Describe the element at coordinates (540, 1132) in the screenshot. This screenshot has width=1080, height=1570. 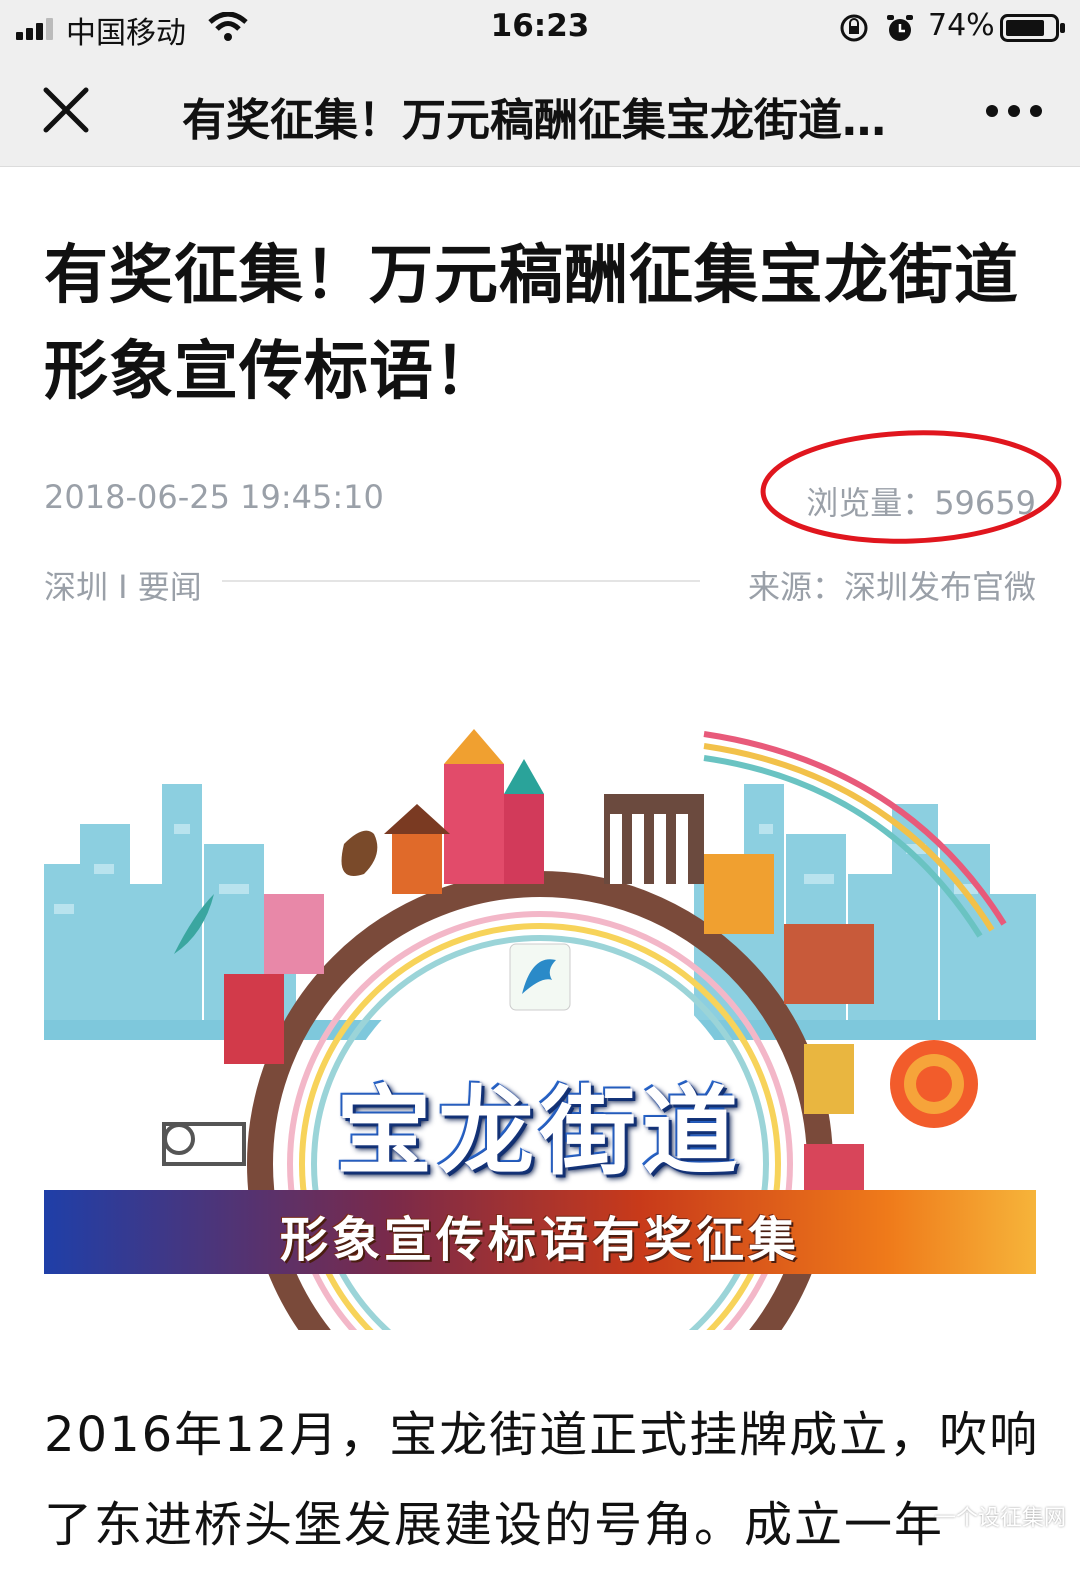
I see `banner-title: 宝龙街道` at that location.